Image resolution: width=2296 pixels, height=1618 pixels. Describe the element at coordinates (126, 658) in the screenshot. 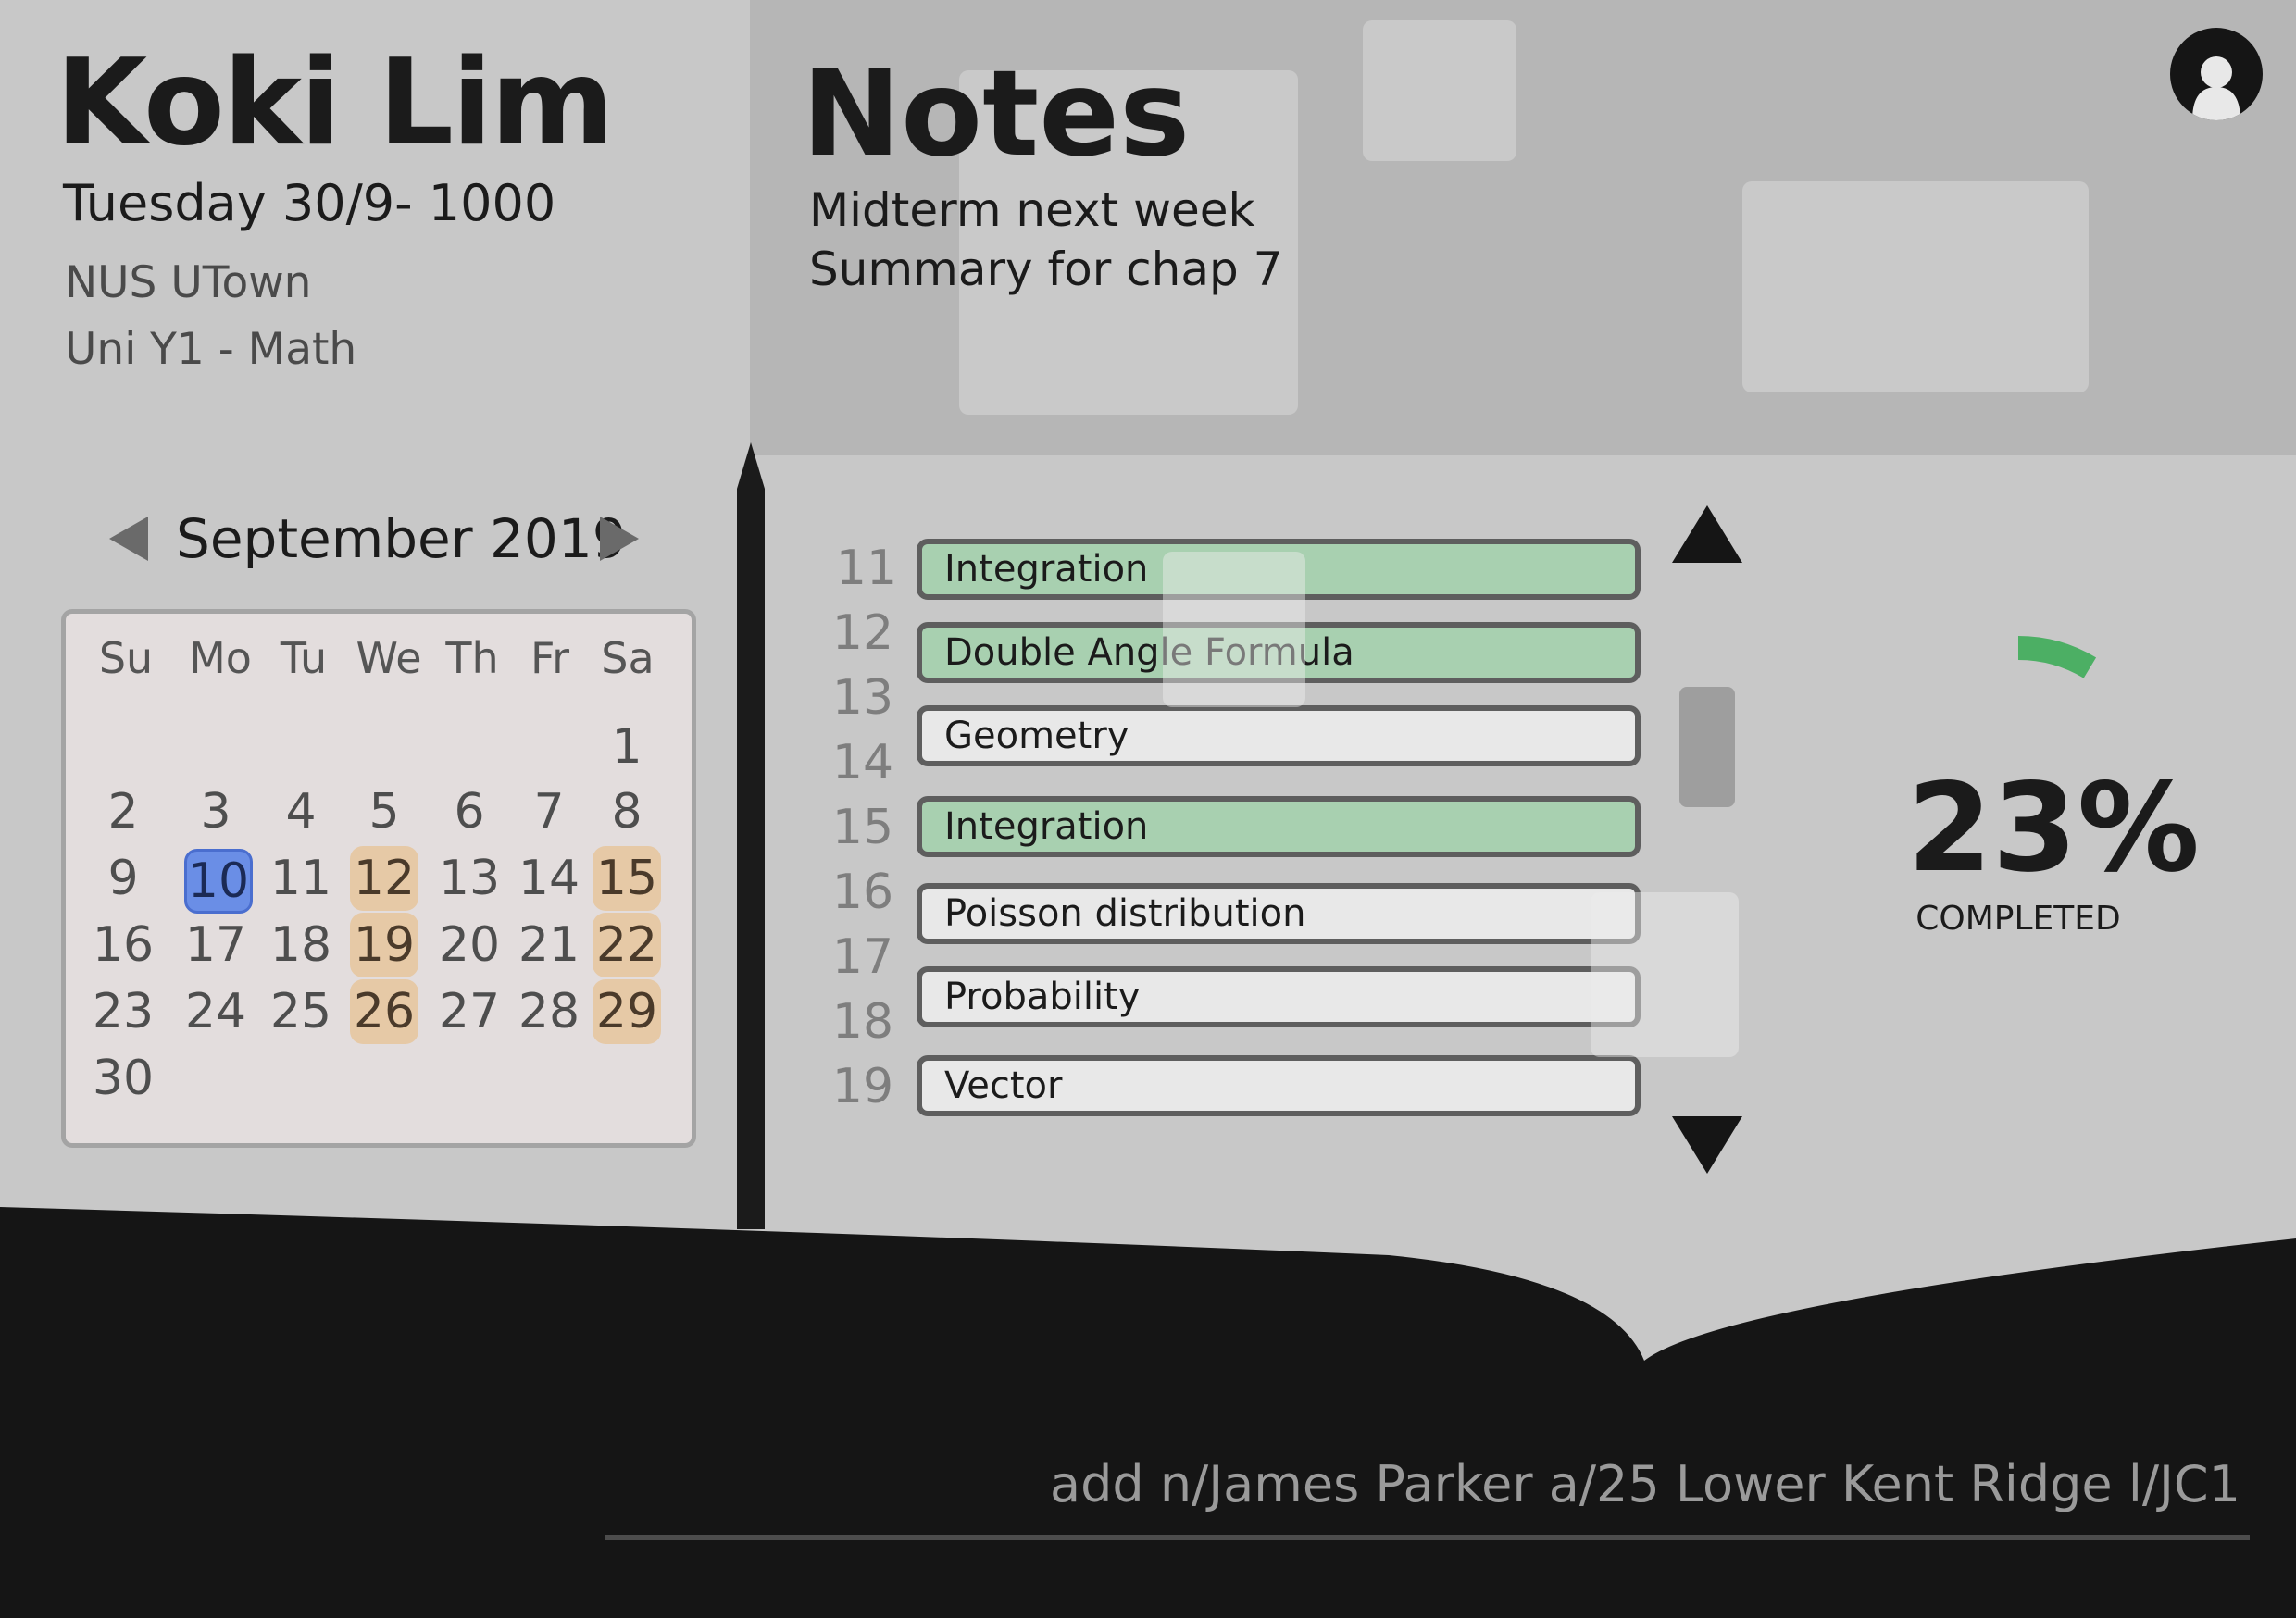

I see `calendar-weekday: Su` at that location.